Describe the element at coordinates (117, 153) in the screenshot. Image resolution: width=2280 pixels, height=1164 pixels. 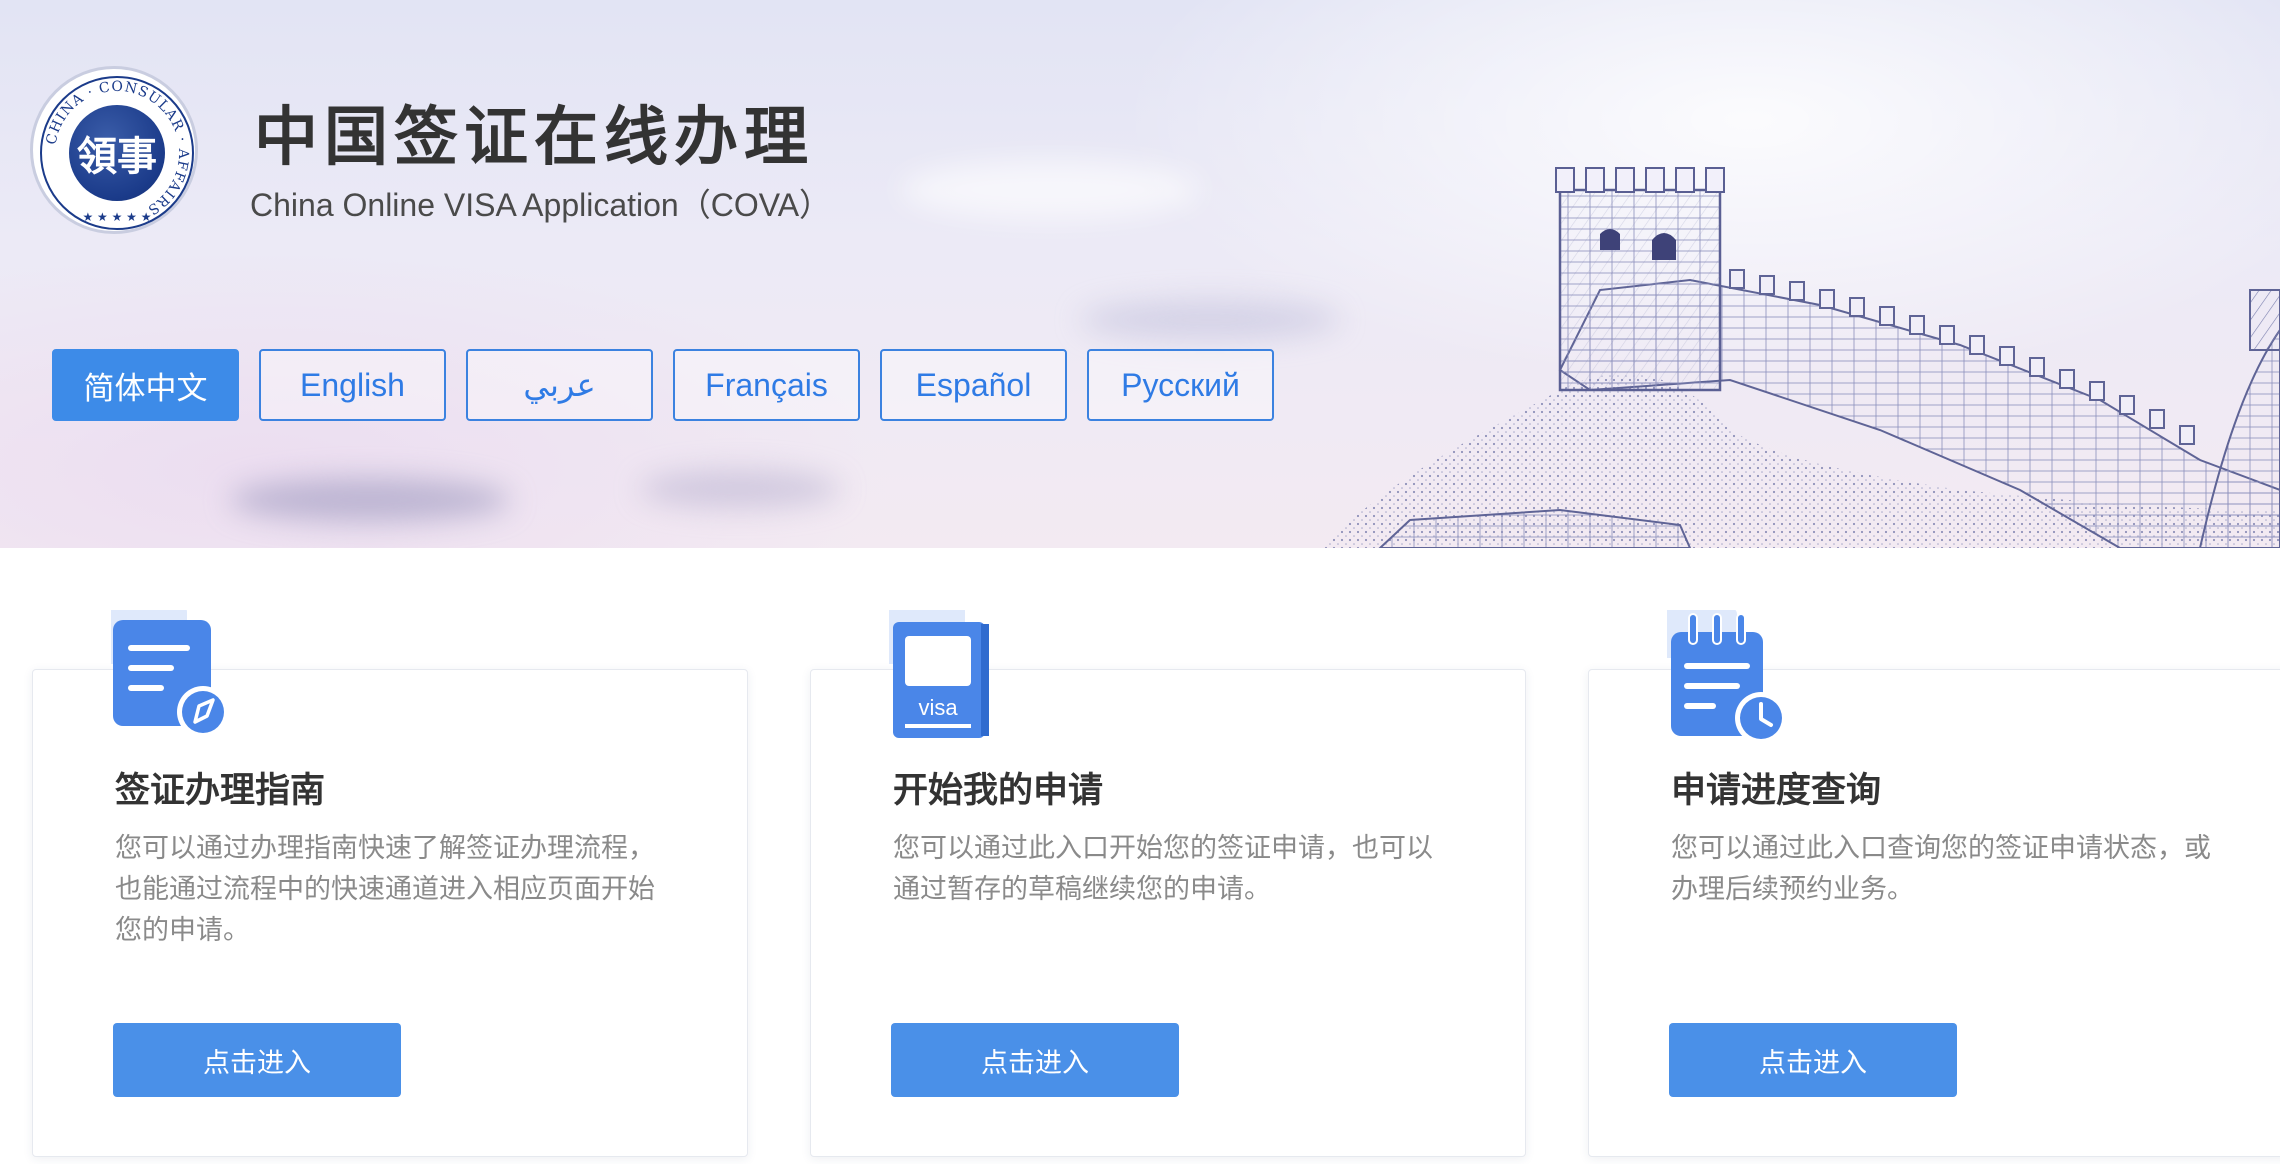
I see `logo-emblem: 領事` at that location.